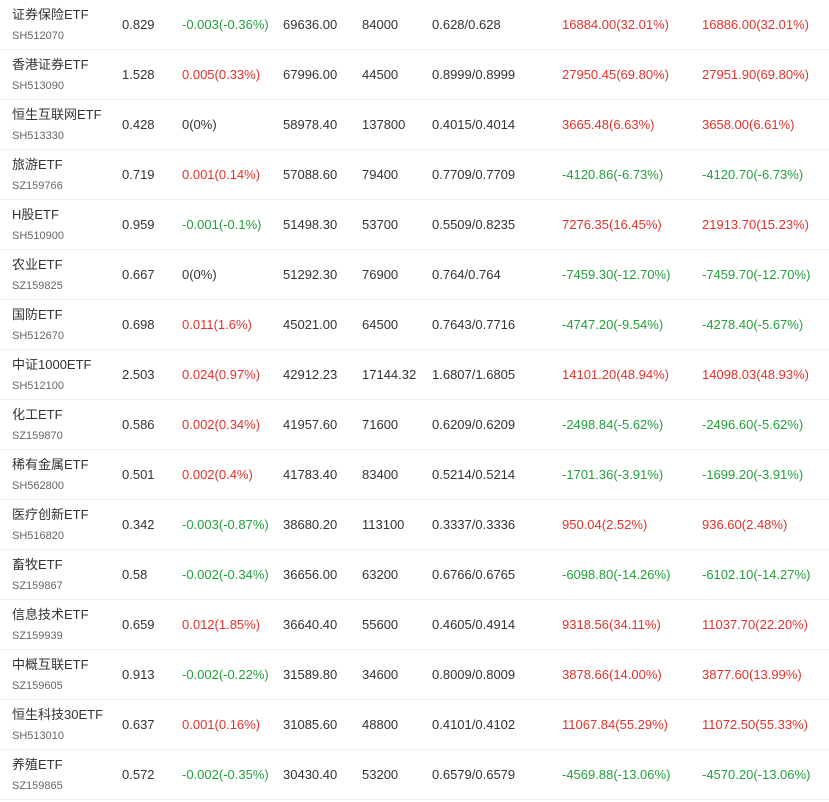 Image resolution: width=829 pixels, height=802 pixels. Describe the element at coordinates (222, 224) in the screenshot. I see `price-change: -0.001(-0.1%)` at that location.